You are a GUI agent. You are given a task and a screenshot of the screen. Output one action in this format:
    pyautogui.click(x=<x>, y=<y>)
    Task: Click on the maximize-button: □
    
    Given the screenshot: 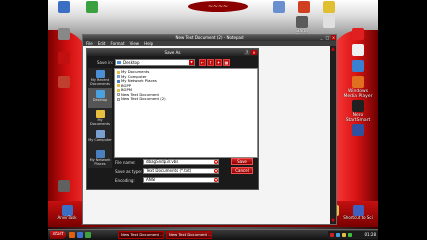 What is the action you would take?
    pyautogui.click(x=327, y=37)
    